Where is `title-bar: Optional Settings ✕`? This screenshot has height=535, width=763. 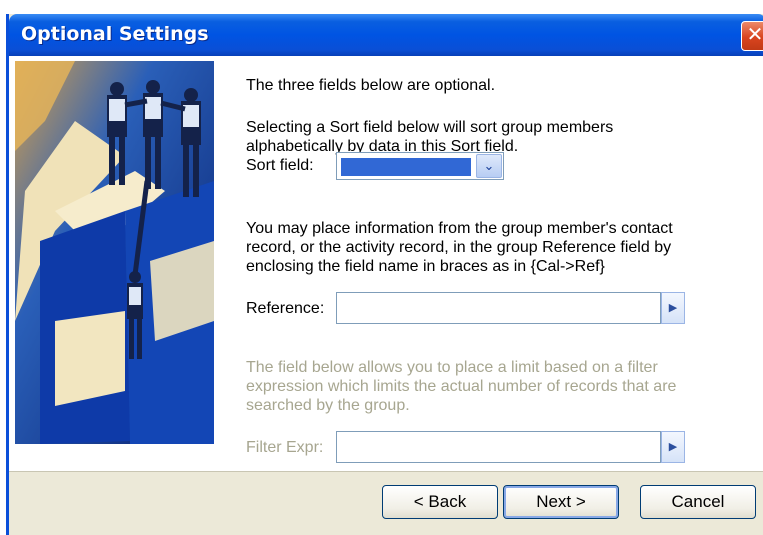
title-bar: Optional Settings ✕ is located at coordinates (386, 35).